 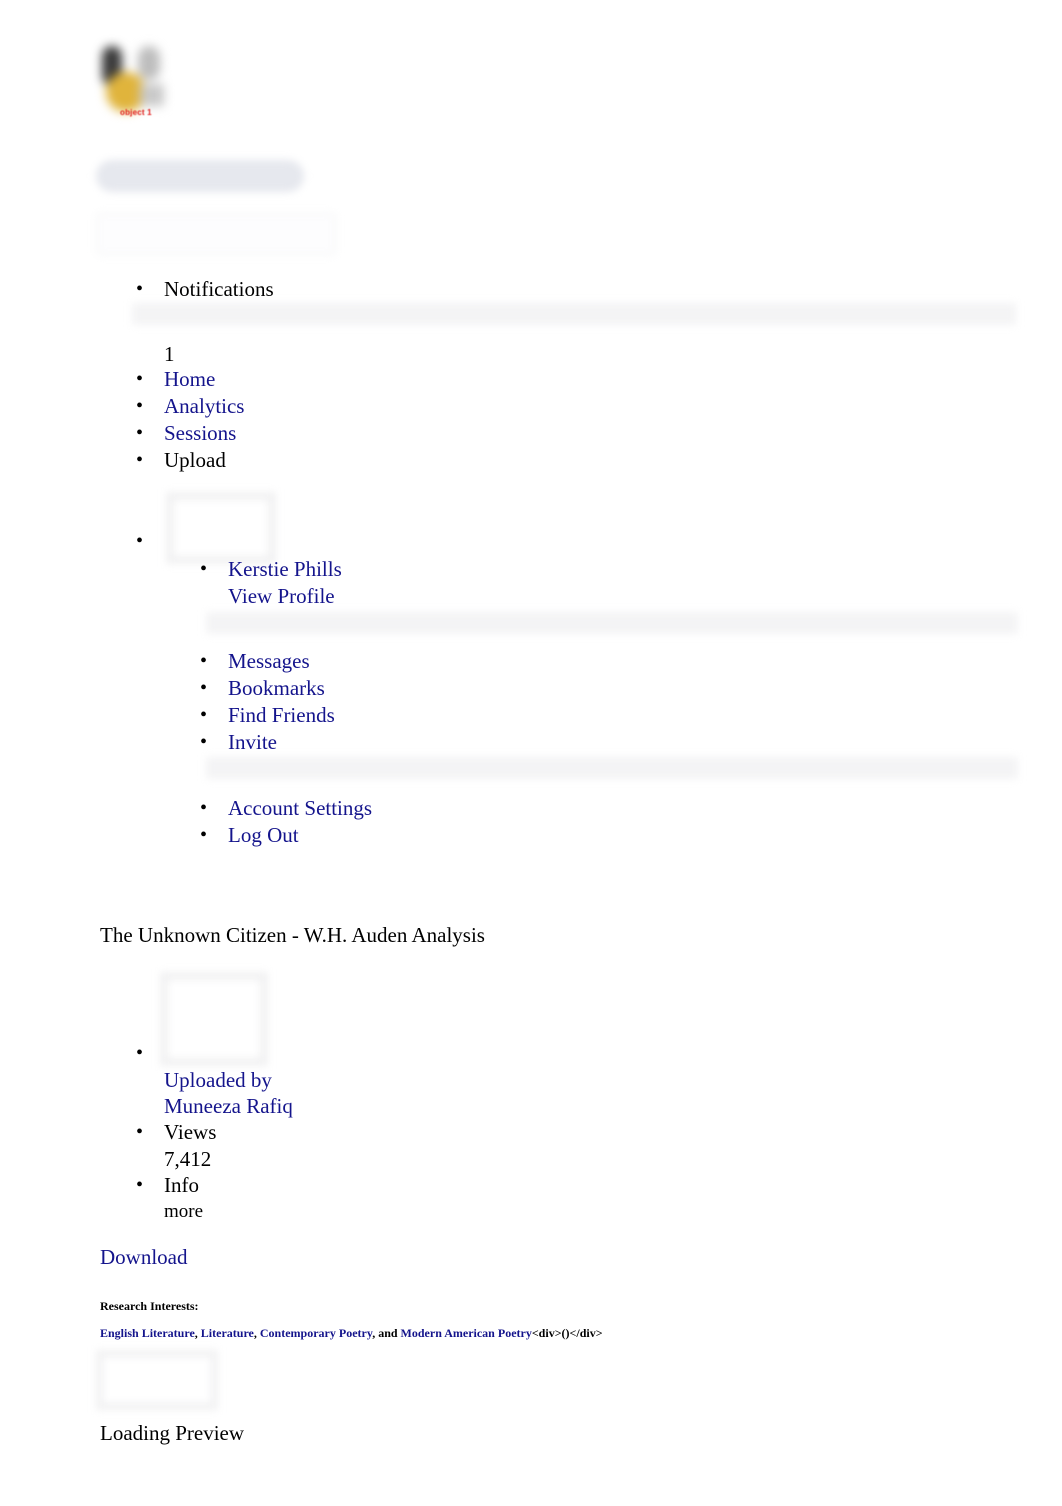 I want to click on user-menu-item-account-settings: Account Settings, so click(x=286, y=808).